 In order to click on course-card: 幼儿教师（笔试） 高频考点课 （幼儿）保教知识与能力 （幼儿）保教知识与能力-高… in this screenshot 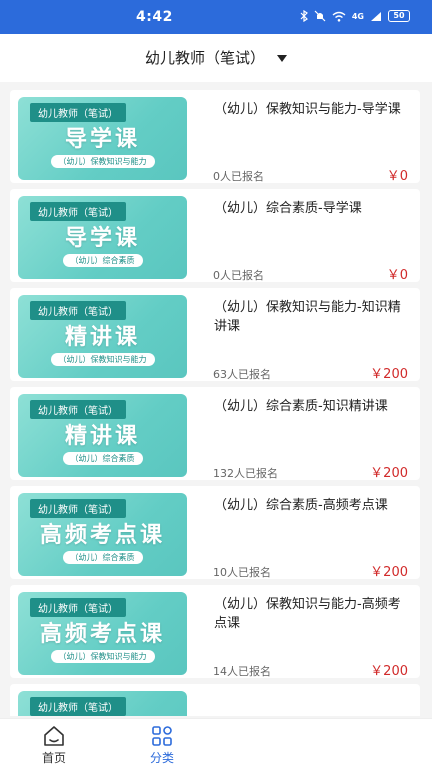, I will do `click(215, 632)`.